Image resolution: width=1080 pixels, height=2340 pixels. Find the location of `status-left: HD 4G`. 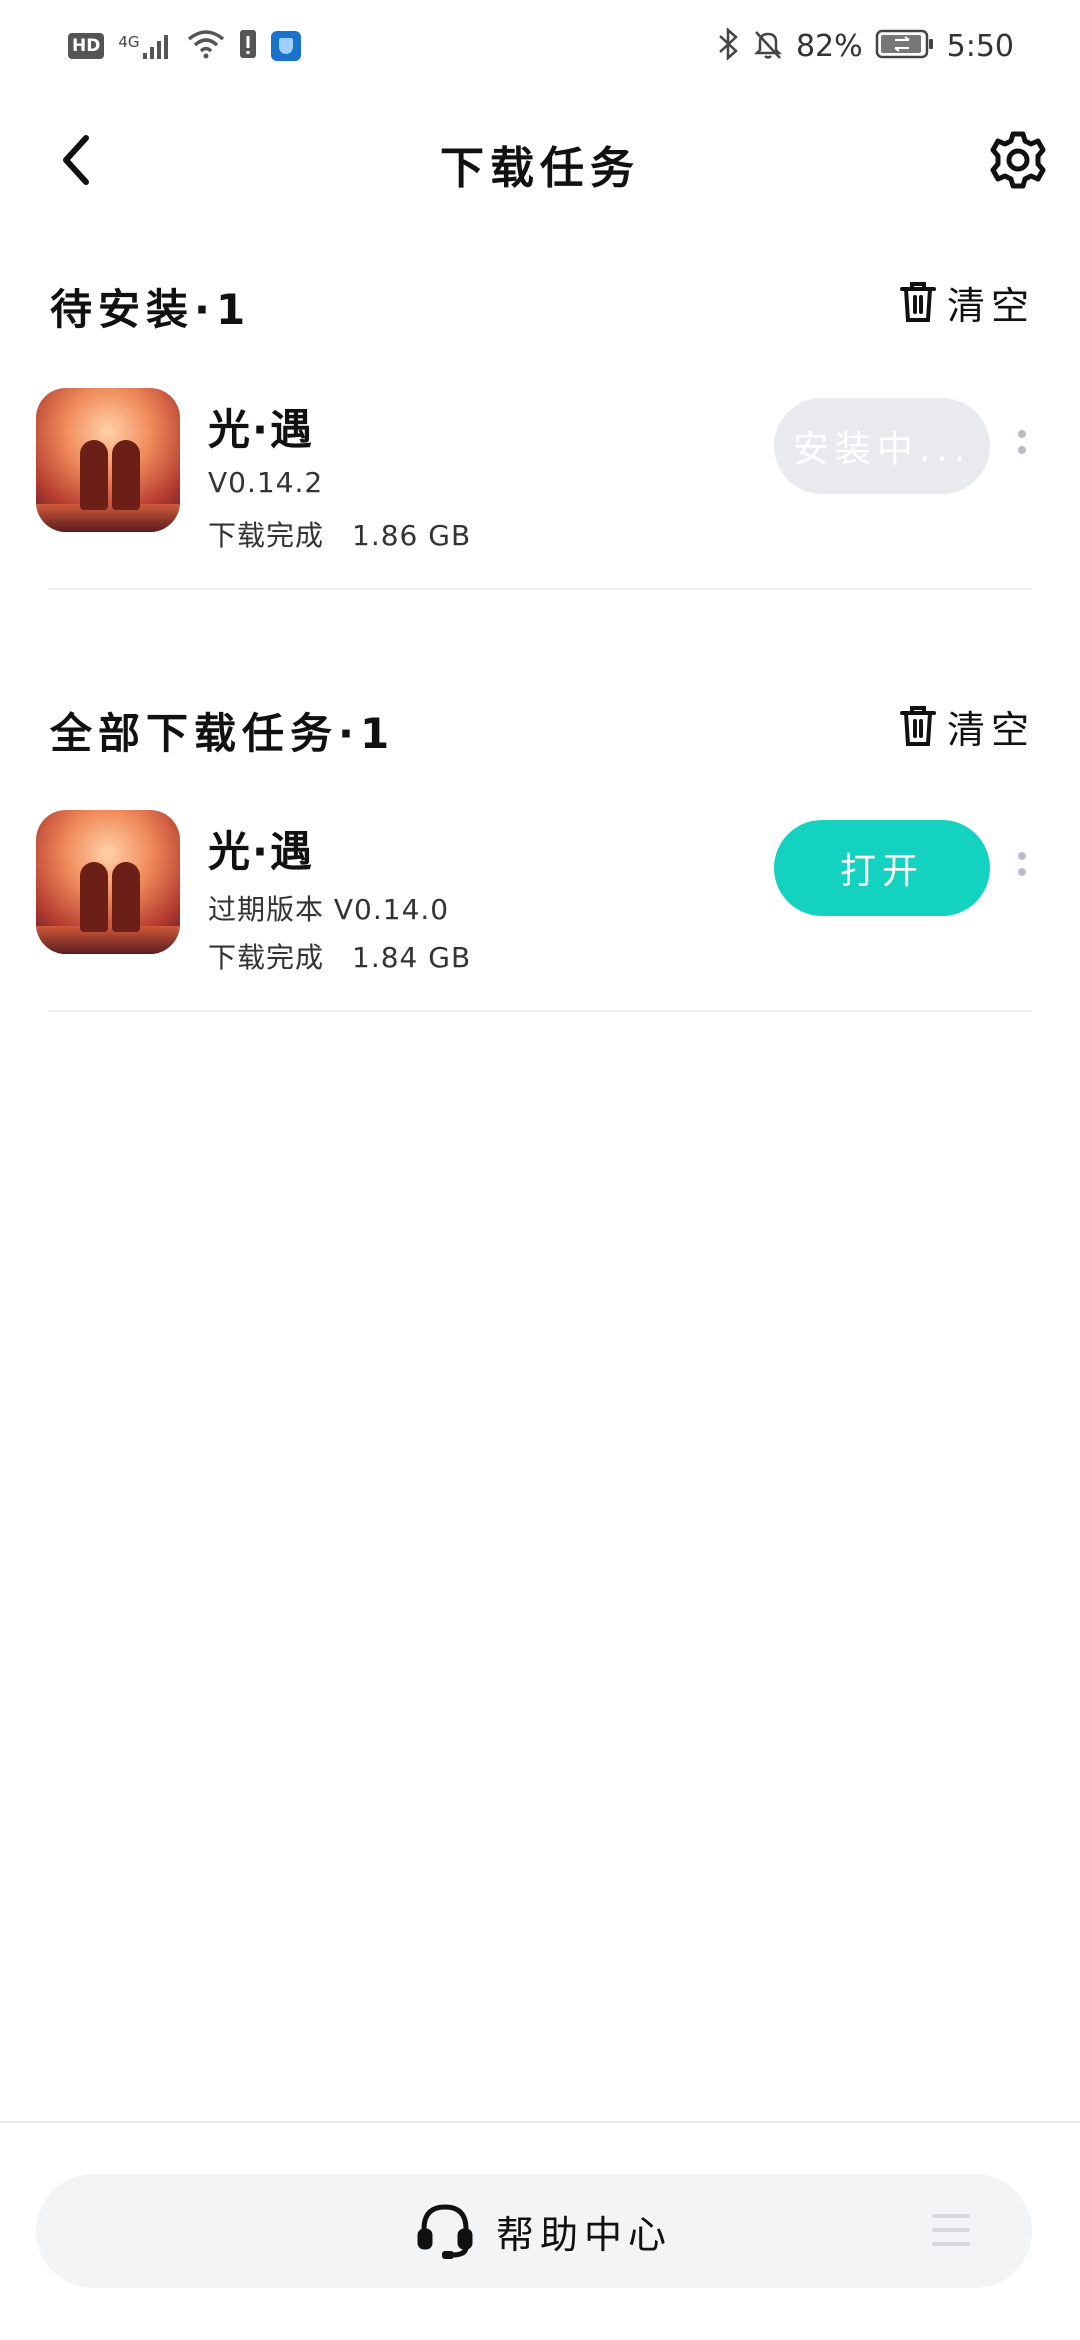

status-left: HD 4G is located at coordinates (184, 46).